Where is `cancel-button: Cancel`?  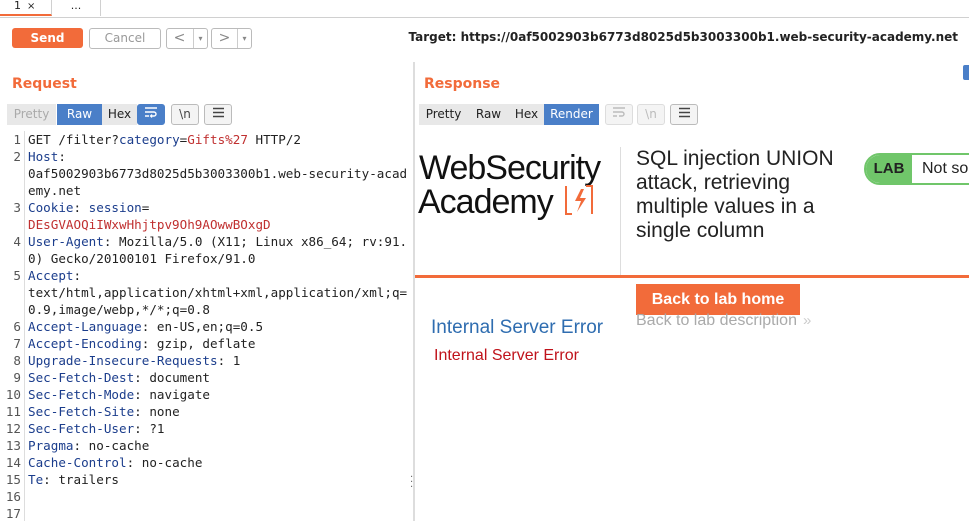
cancel-button: Cancel is located at coordinates (125, 38).